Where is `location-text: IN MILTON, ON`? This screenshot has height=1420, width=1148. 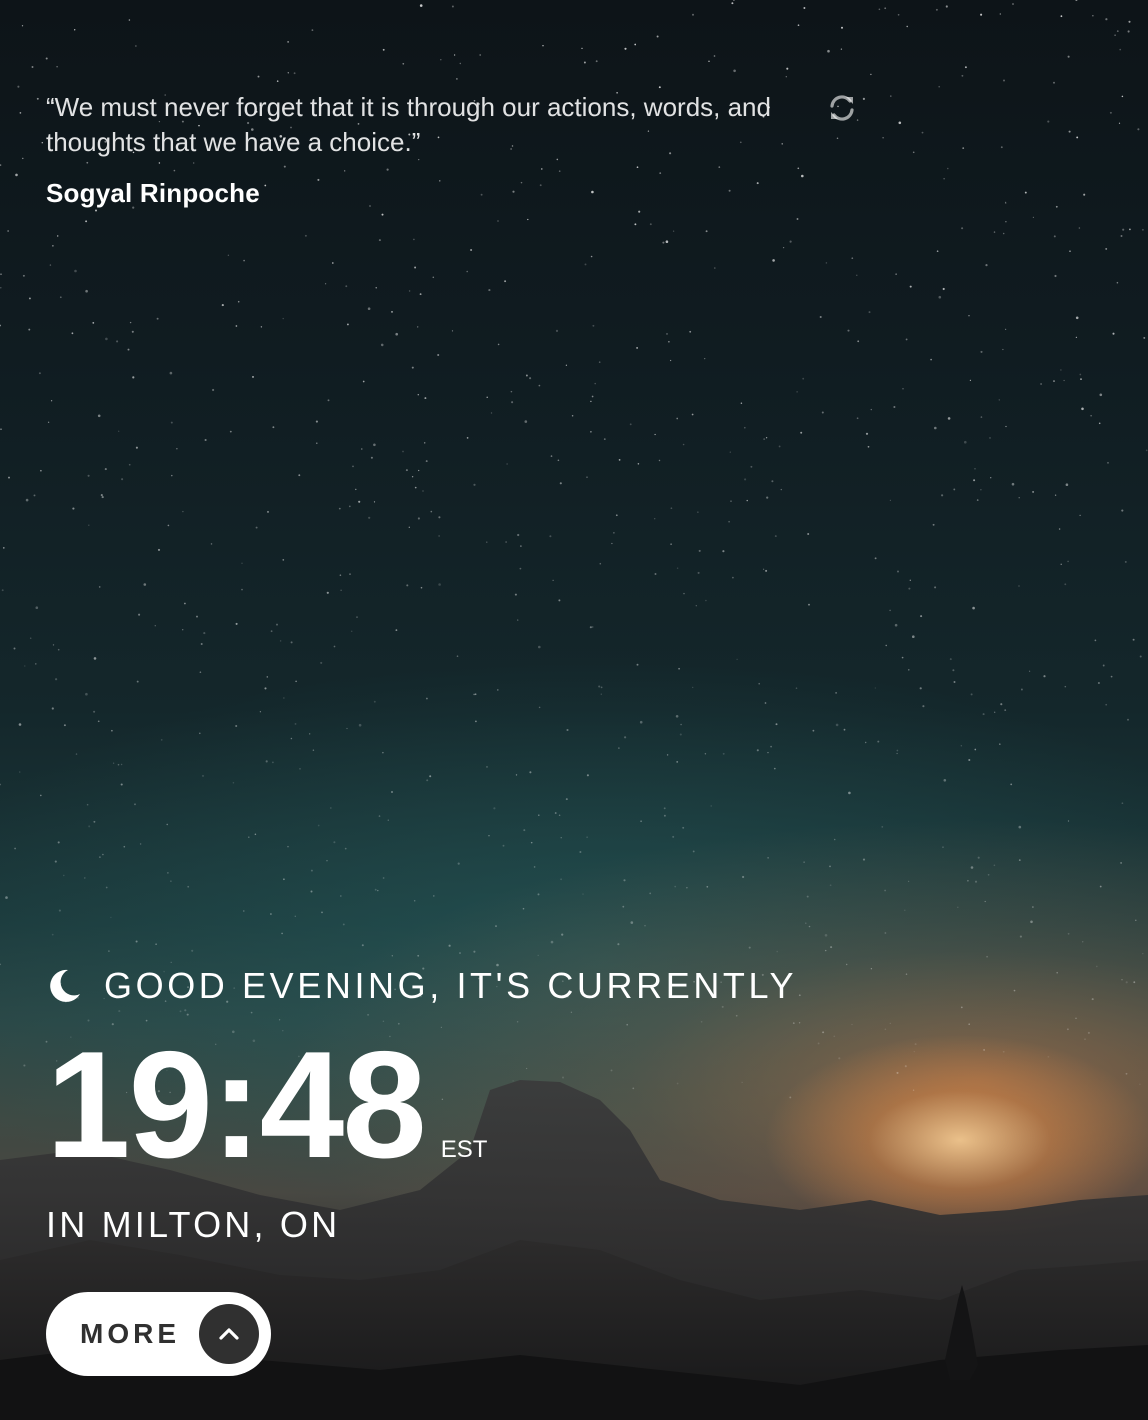
location-text: IN MILTON, ON is located at coordinates (193, 1224).